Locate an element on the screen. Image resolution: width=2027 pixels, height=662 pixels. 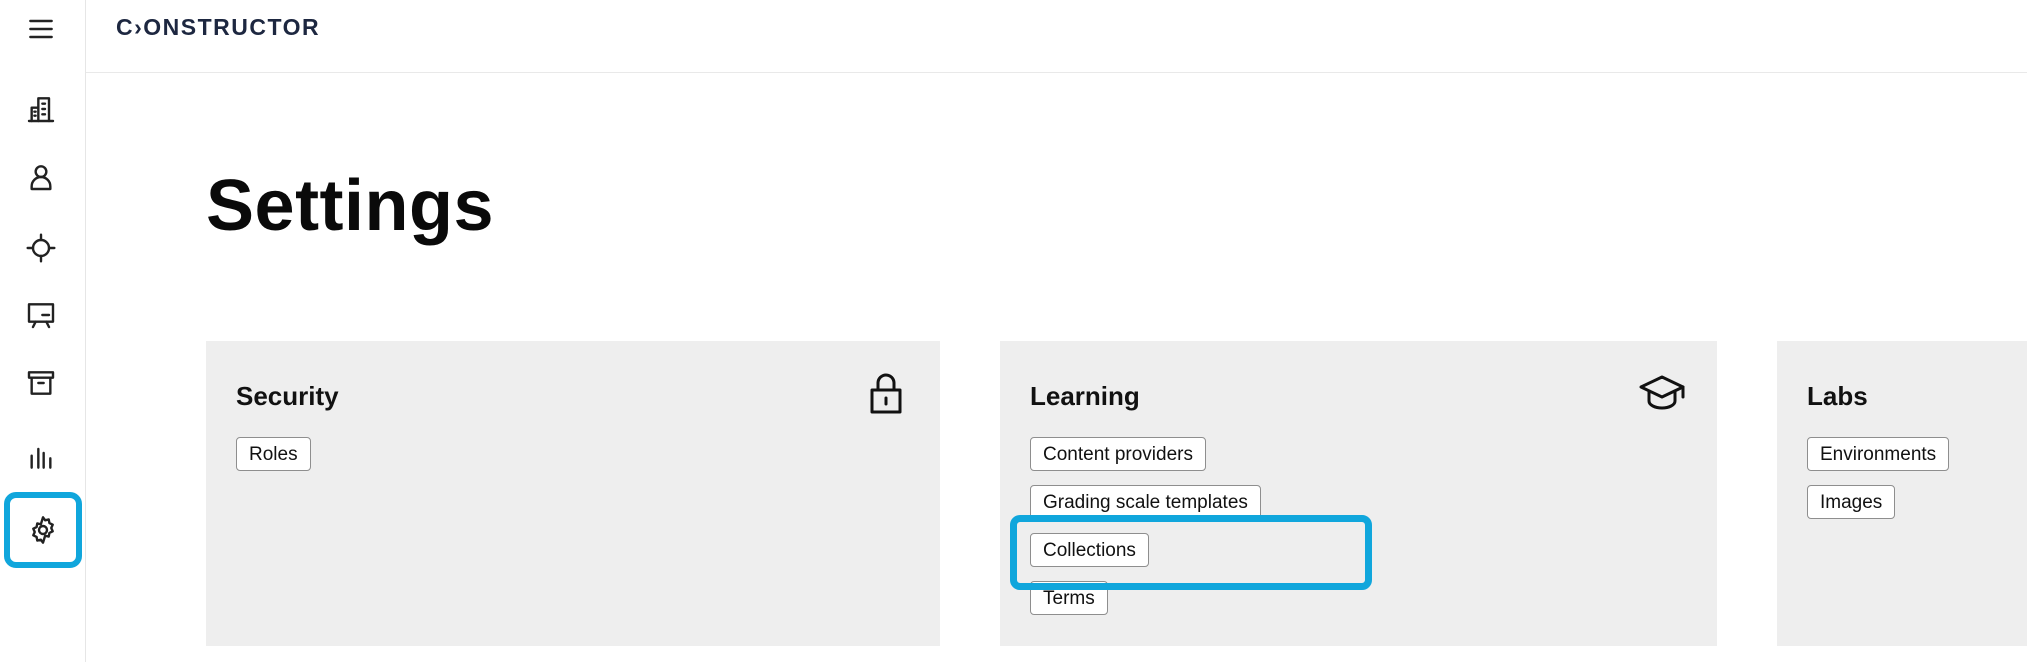
sidebar is located at coordinates (43, 331).